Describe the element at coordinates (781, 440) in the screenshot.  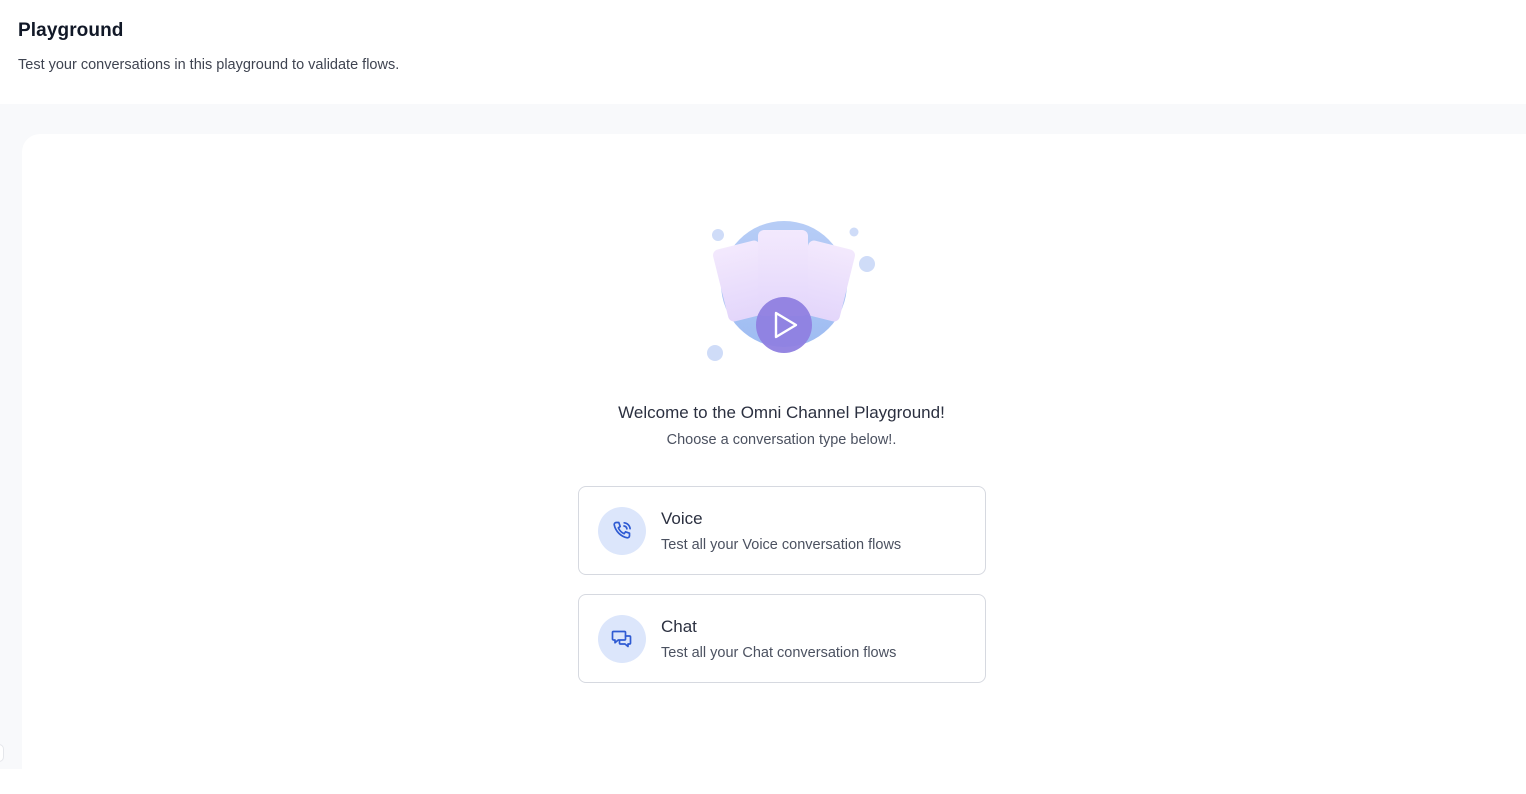
I see `welcome-subtitle: Choose a conversation type below!.` at that location.